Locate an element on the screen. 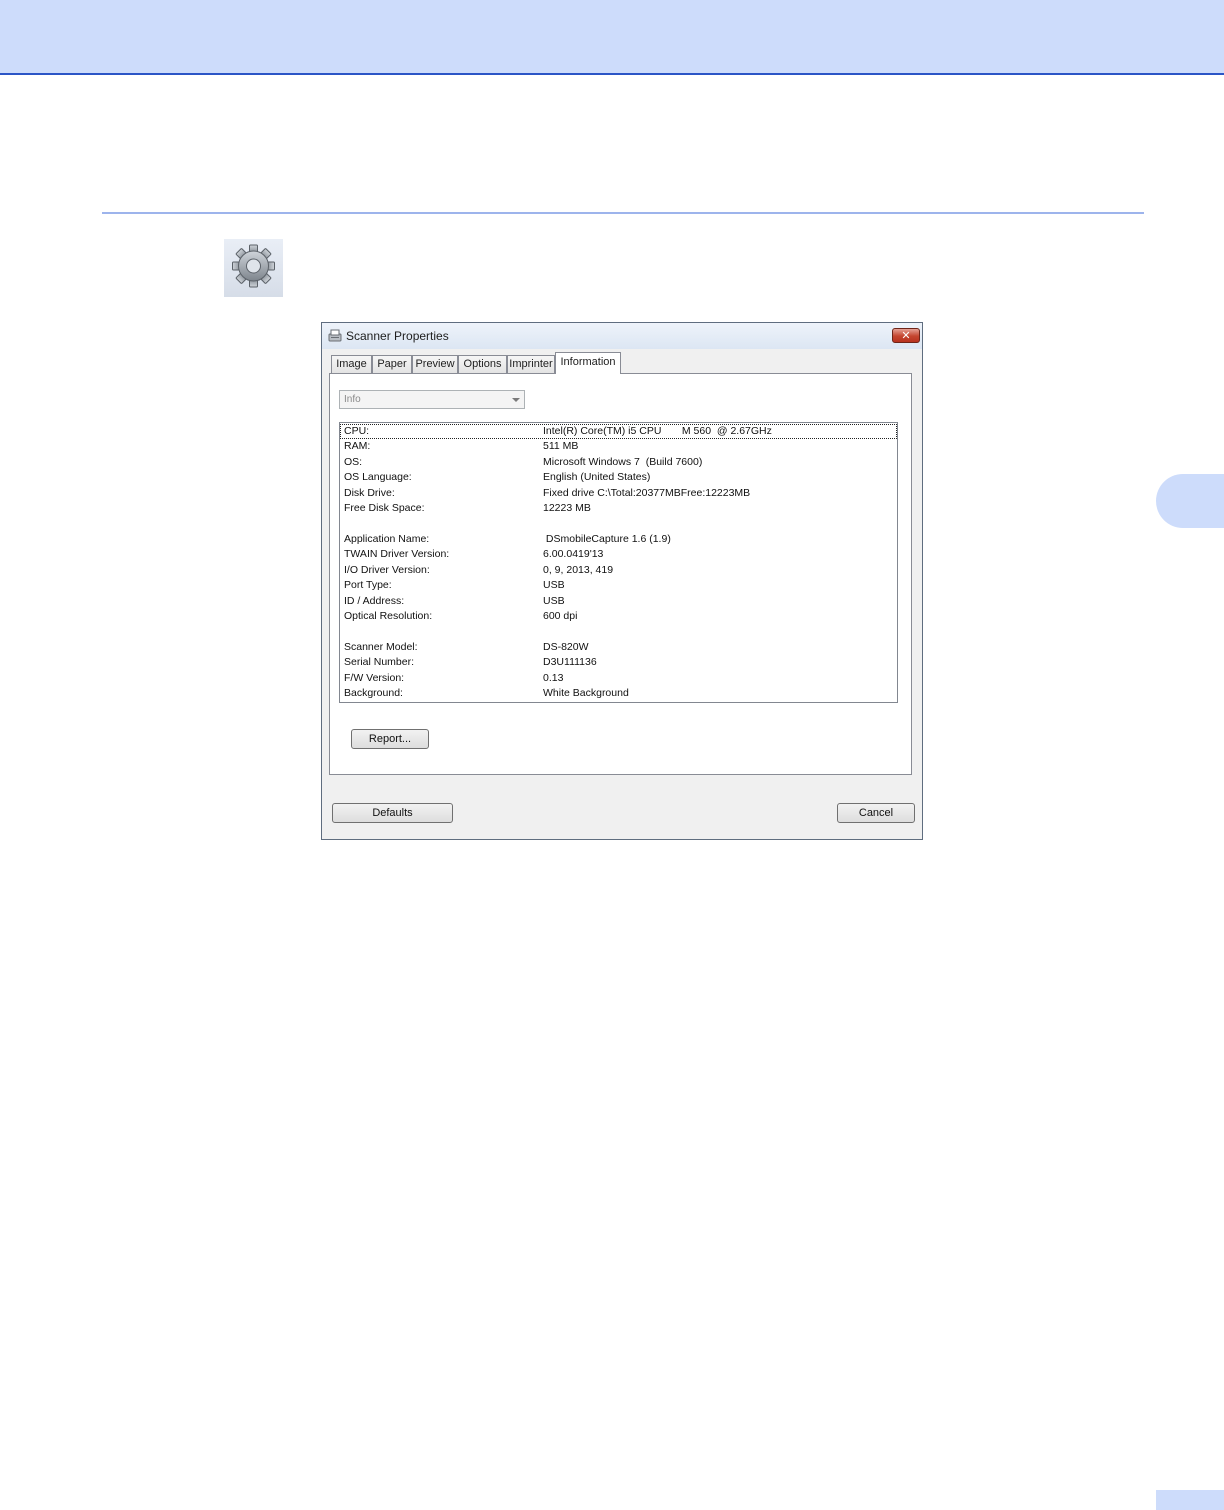  info-label: F/W Version: is located at coordinates (374, 678).